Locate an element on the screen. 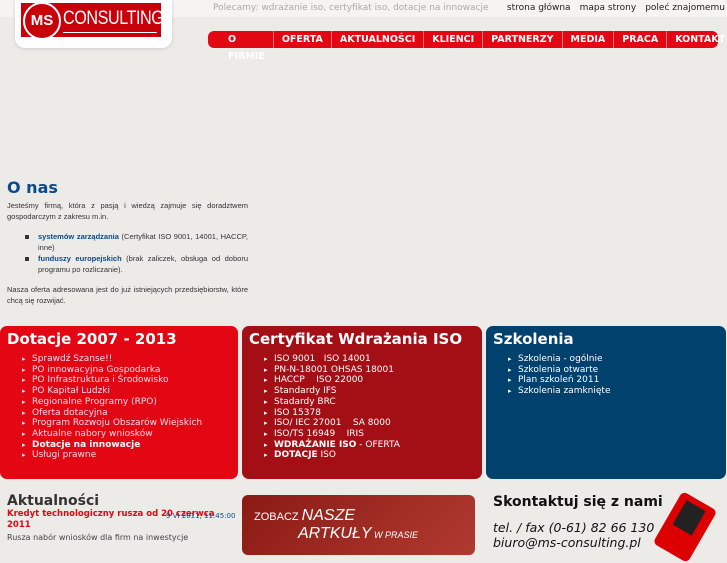 The height and width of the screenshot is (563, 727). iso-link-bold: WDRAŻANIE ISO is located at coordinates (315, 444).